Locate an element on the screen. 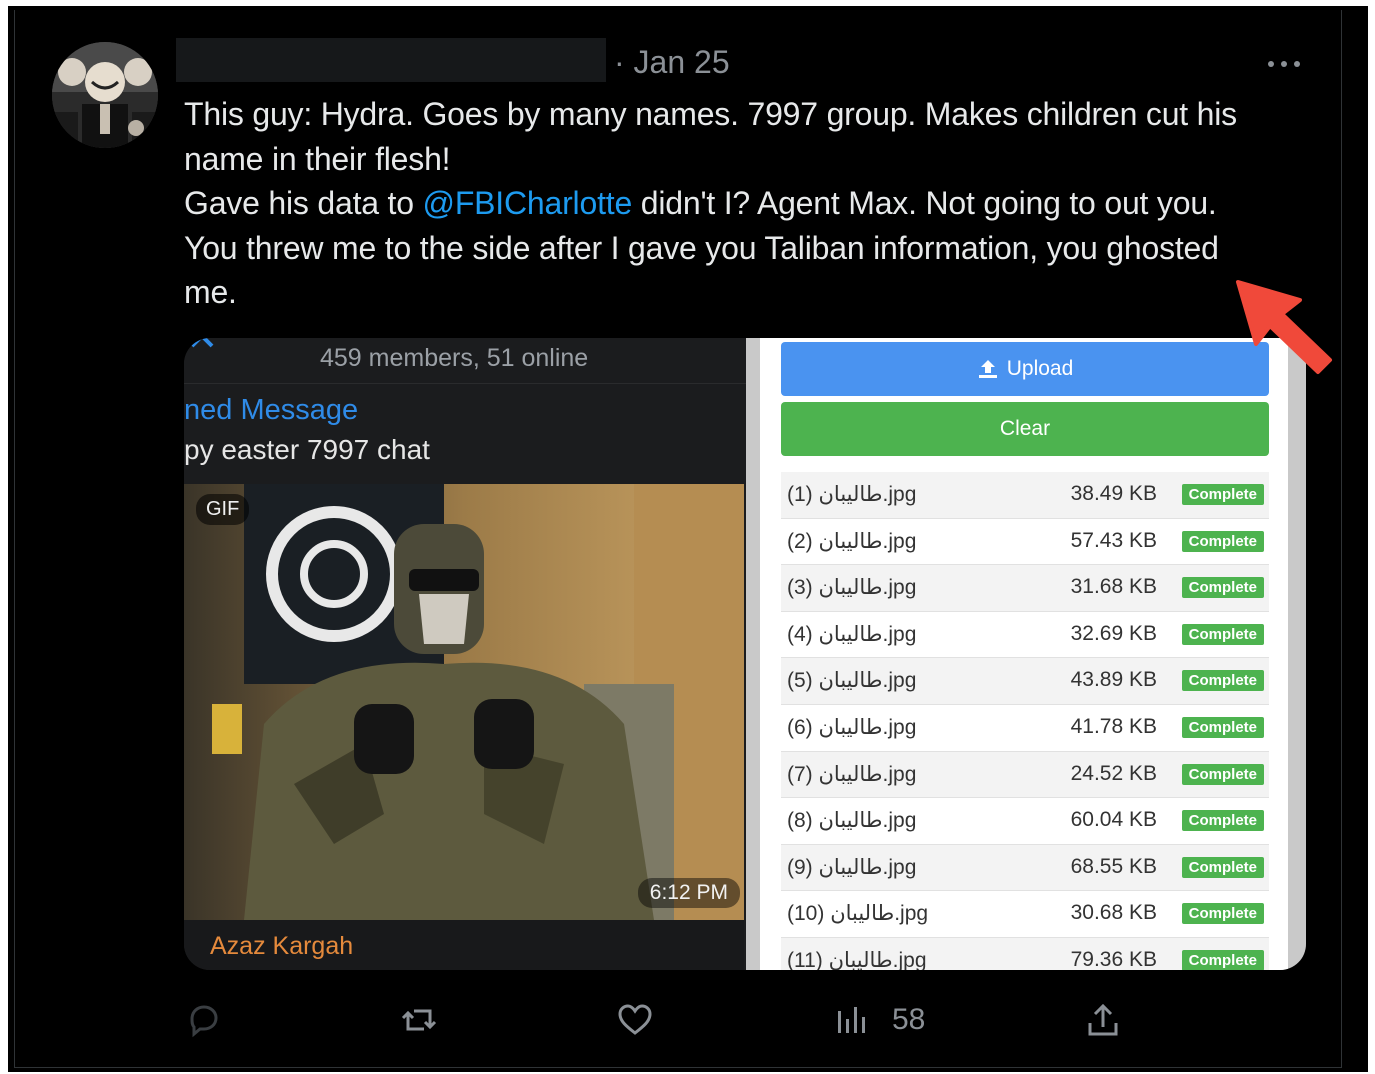 This screenshot has height=1074, width=1375. file-row: (7) طاليبان.jpg 24.52 KB Complete is located at coordinates (1025, 775).